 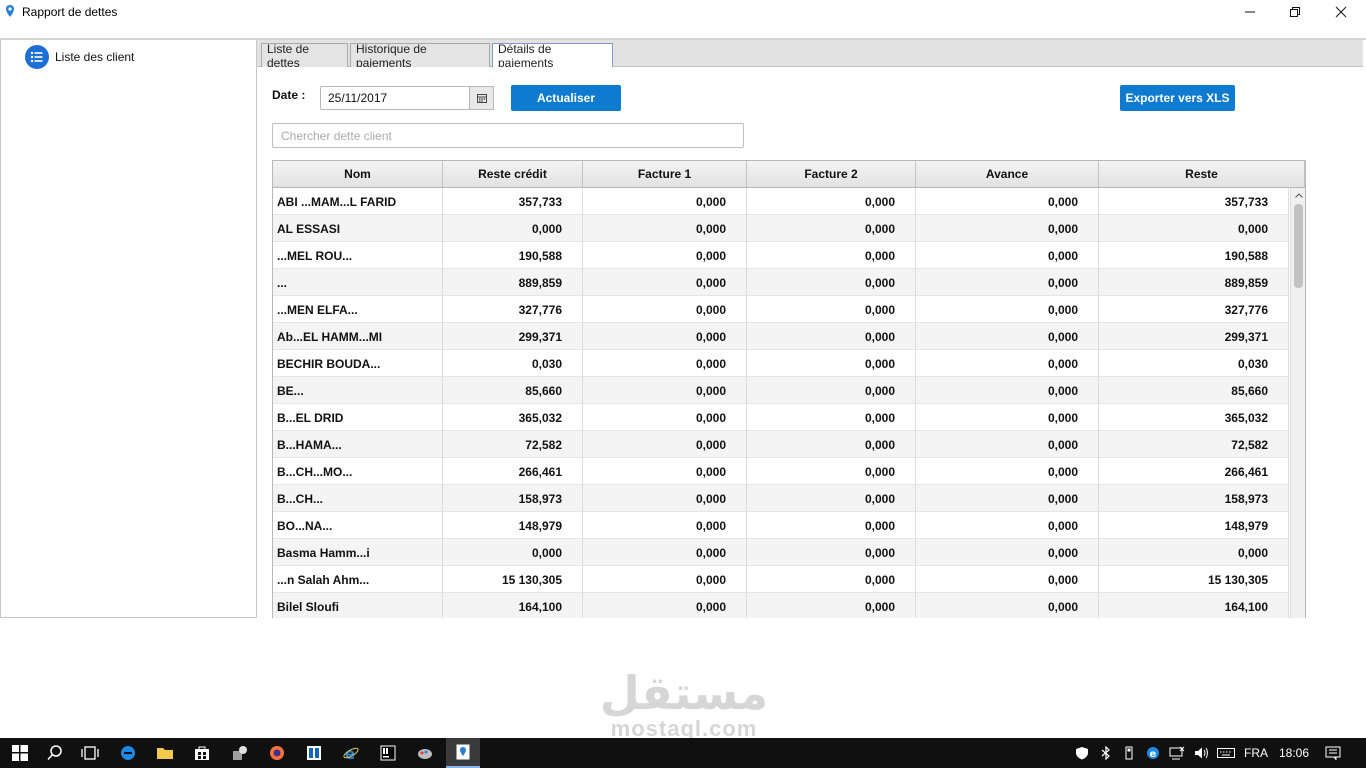 I want to click on tray-keyboard, so click(x=1226, y=753).